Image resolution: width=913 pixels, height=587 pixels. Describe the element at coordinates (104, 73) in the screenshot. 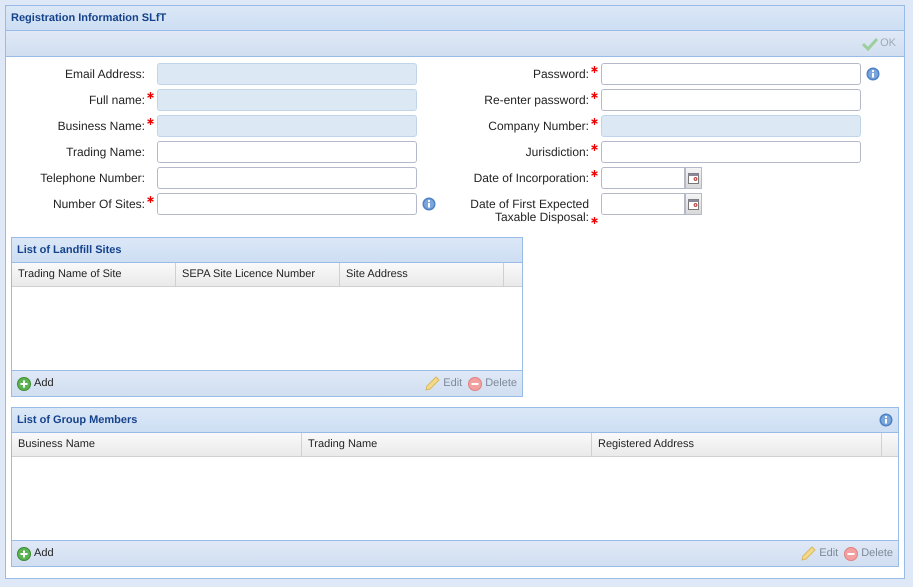

I see `field-label: Email Address:` at that location.